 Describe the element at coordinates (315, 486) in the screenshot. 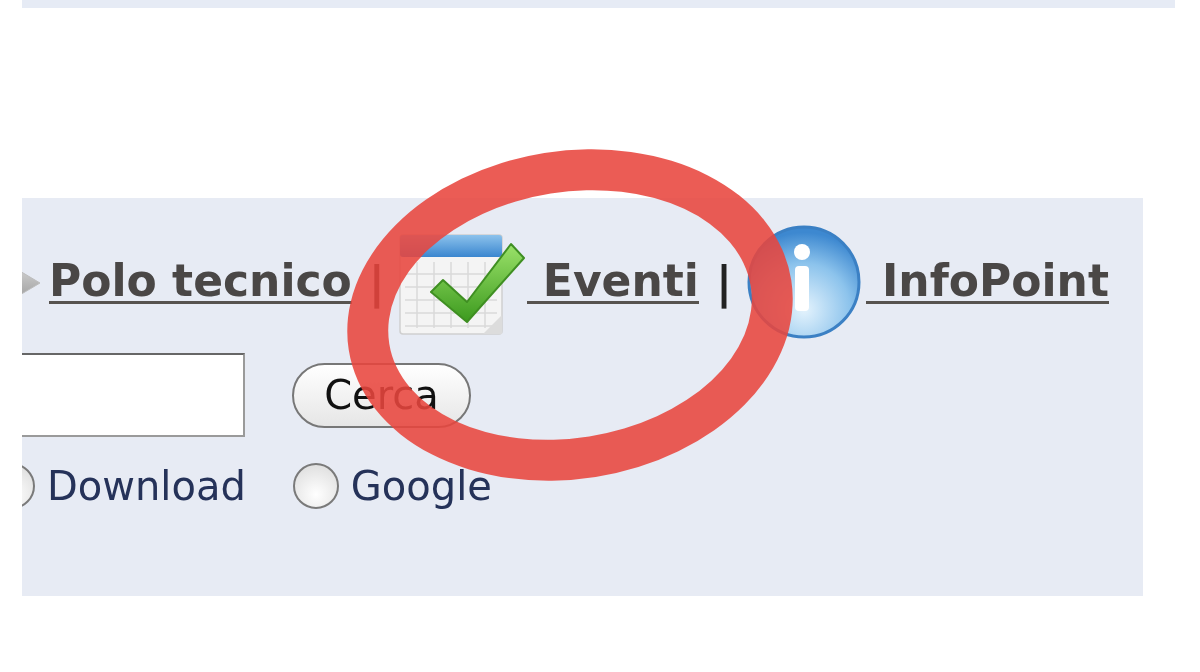

I see `radio-button` at that location.